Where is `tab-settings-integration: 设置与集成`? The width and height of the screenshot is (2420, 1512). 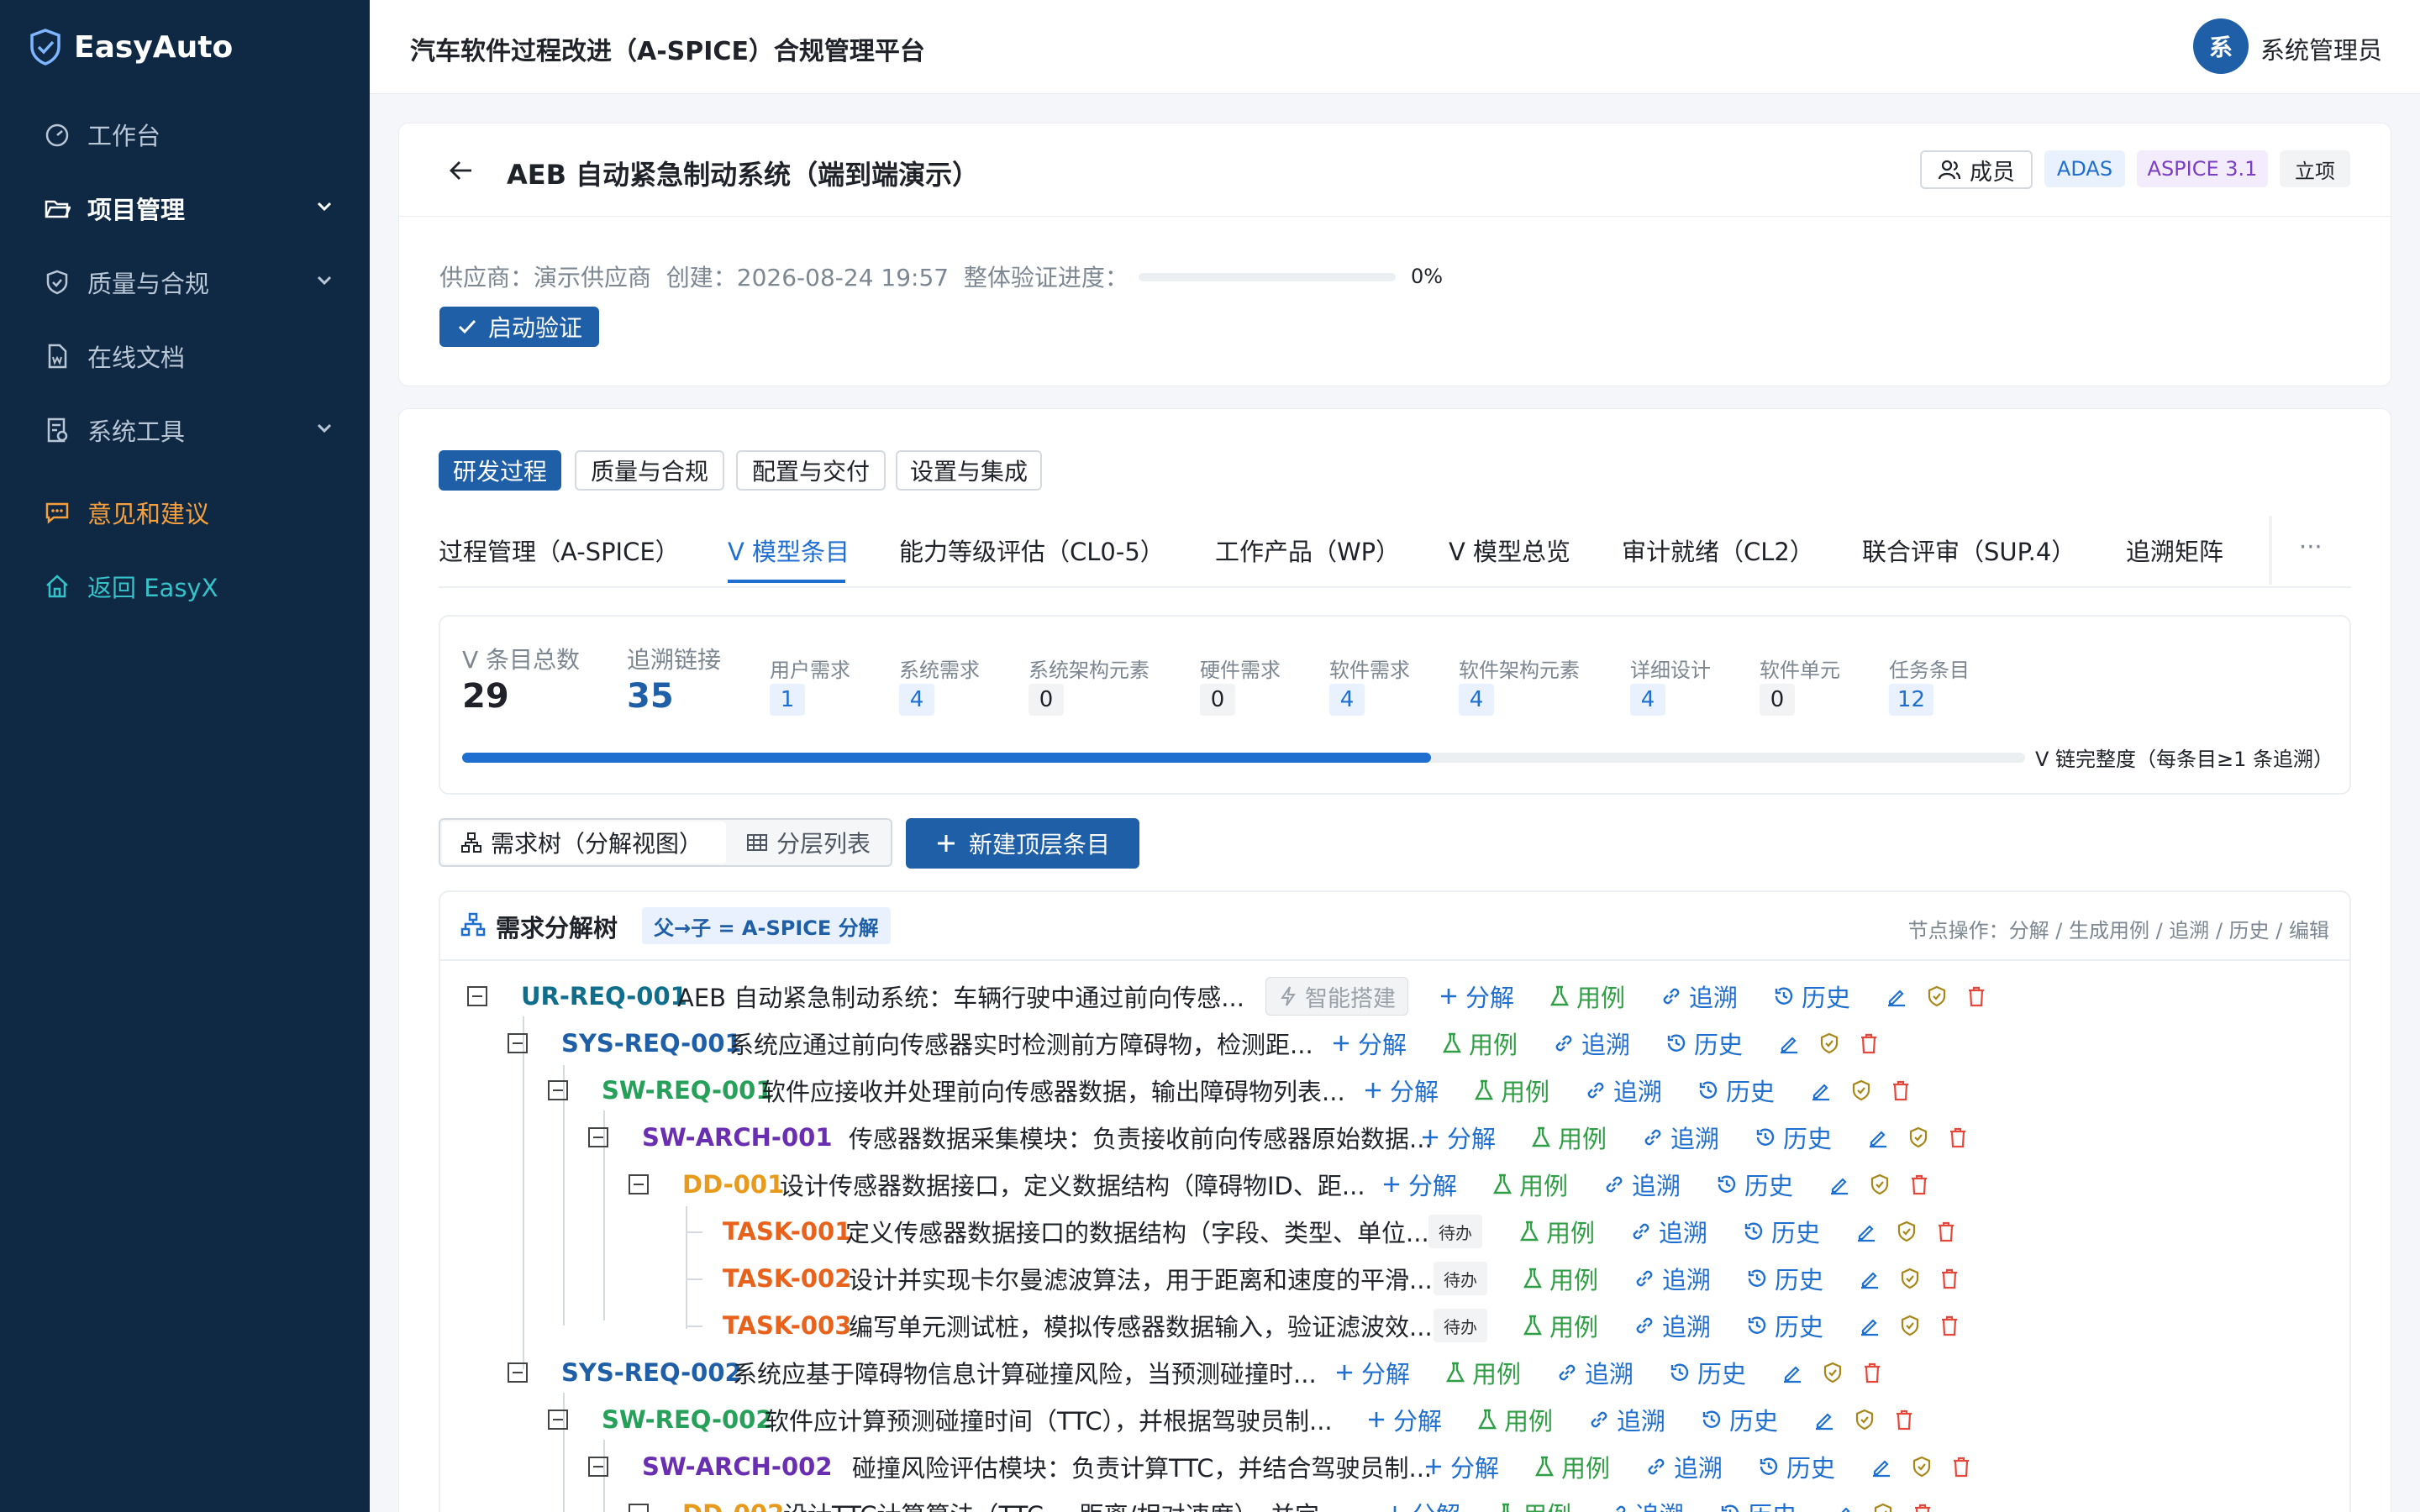 tab-settings-integration: 设置与集成 is located at coordinates (969, 470).